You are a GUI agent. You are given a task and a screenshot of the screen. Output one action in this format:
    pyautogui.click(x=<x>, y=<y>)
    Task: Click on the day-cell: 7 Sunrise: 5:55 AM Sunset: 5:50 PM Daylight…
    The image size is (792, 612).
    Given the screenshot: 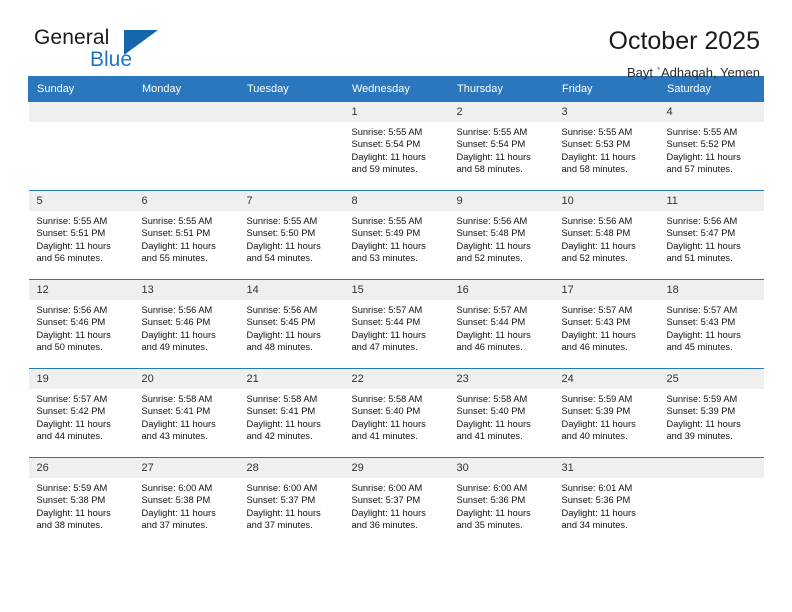 What is the action you would take?
    pyautogui.click(x=291, y=235)
    